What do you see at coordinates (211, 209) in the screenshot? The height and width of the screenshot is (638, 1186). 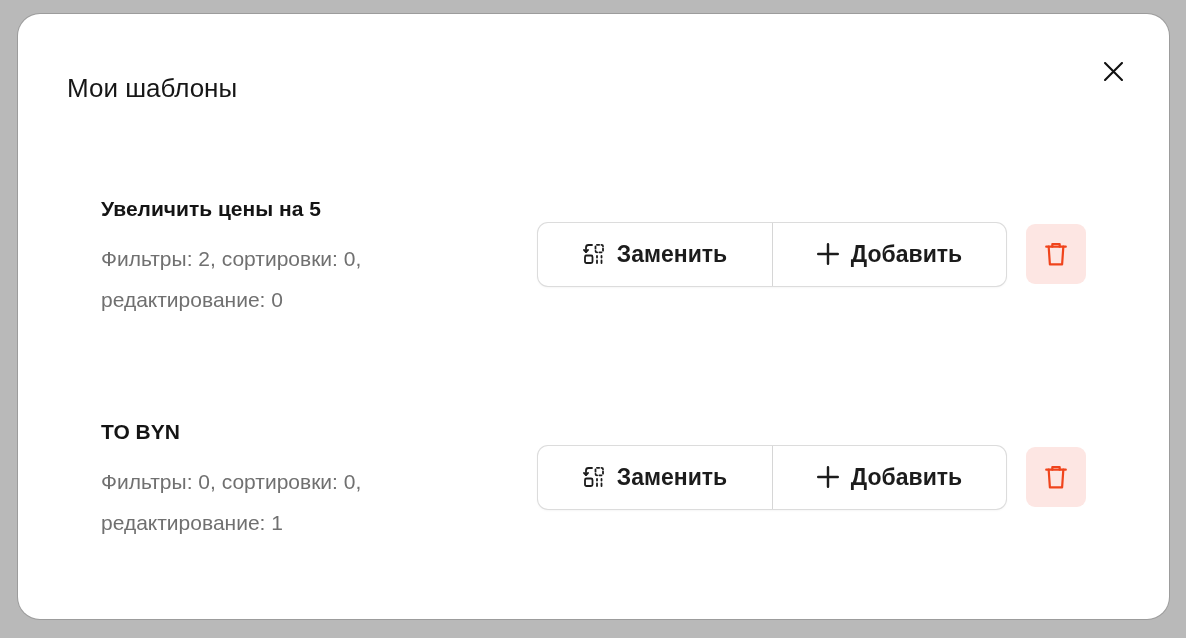 I see `template-name: Увеличить цены на 5` at bounding box center [211, 209].